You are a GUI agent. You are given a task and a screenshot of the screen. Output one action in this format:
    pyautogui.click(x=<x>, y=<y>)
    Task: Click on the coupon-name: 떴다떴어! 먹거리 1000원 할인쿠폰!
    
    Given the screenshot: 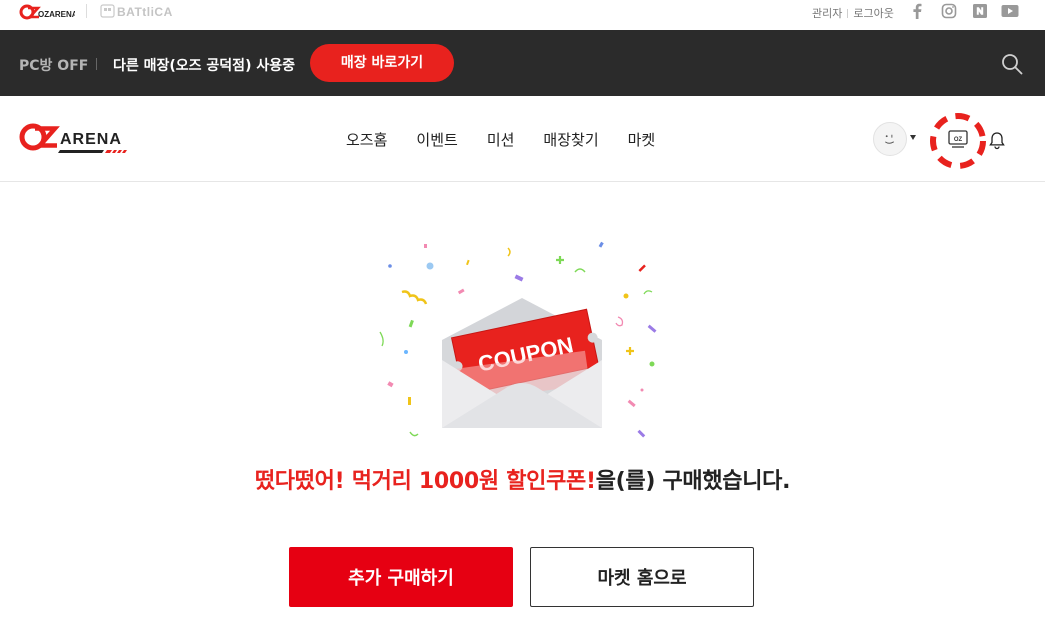 What is the action you would take?
    pyautogui.click(x=425, y=481)
    